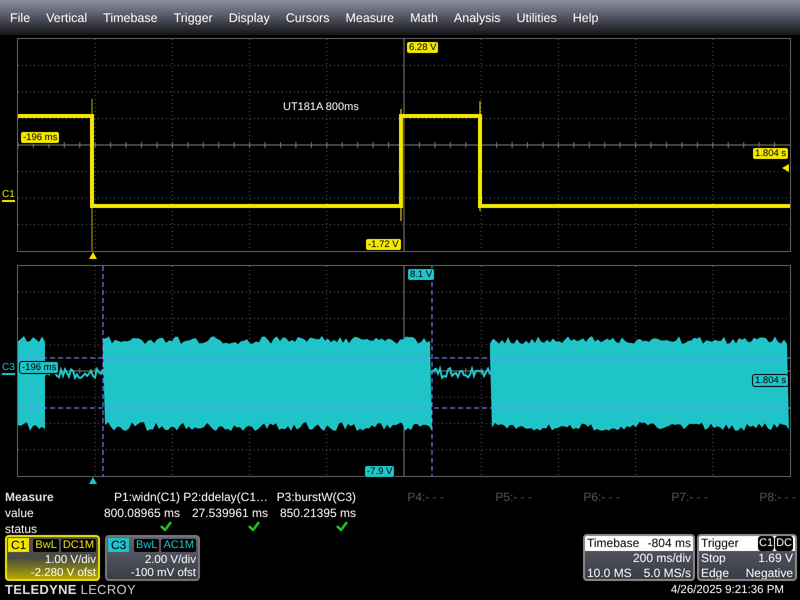 Image resolution: width=800 pixels, height=600 pixels. I want to click on trace-annotation: UT181A 800ms, so click(321, 107).